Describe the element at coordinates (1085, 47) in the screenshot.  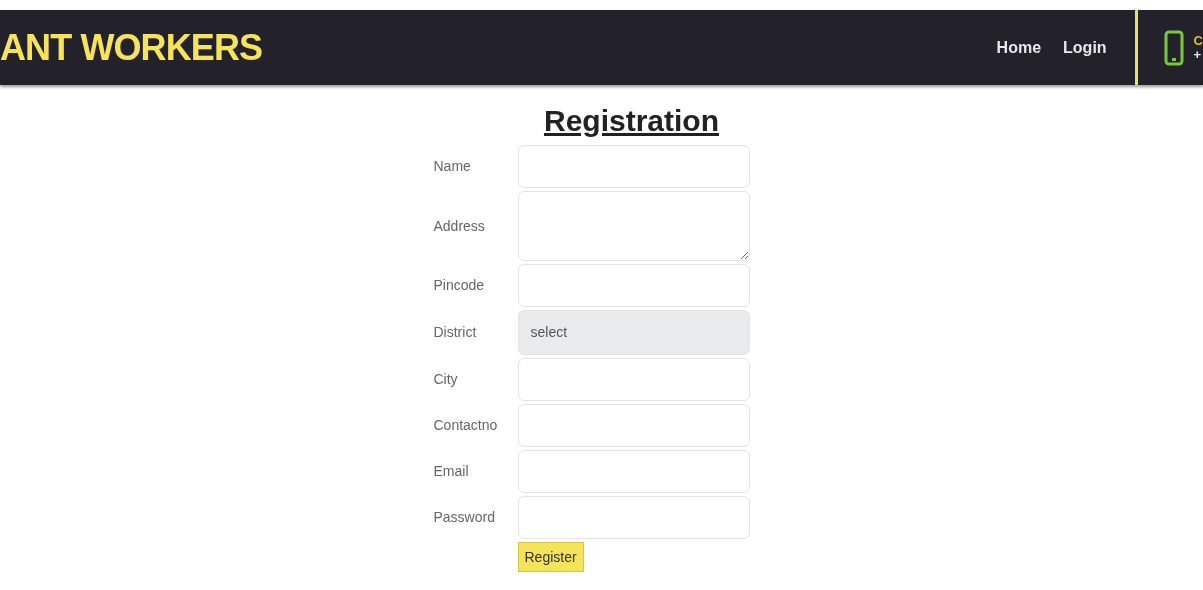
I see `nav-link: Login` at that location.